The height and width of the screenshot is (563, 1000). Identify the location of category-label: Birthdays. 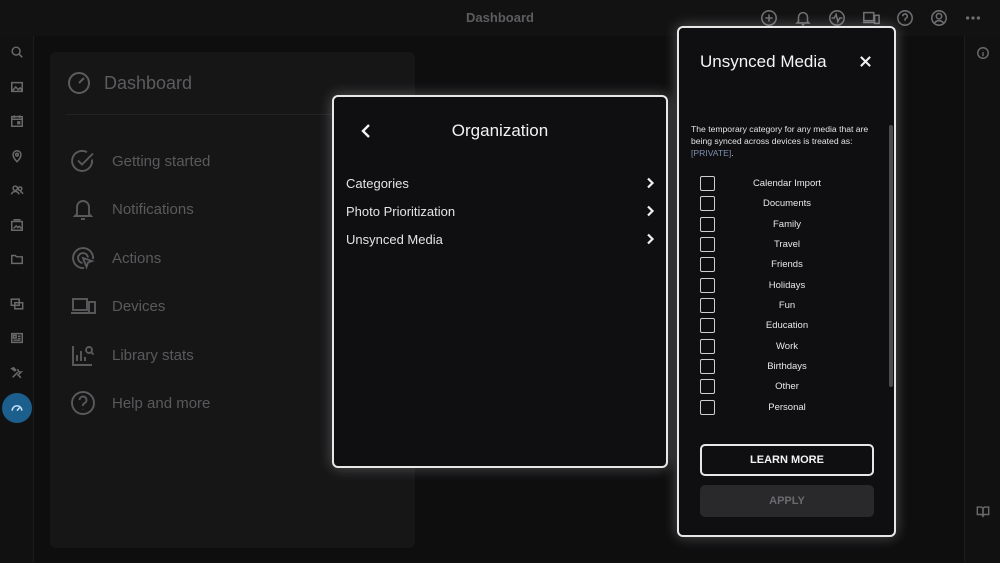
(787, 366).